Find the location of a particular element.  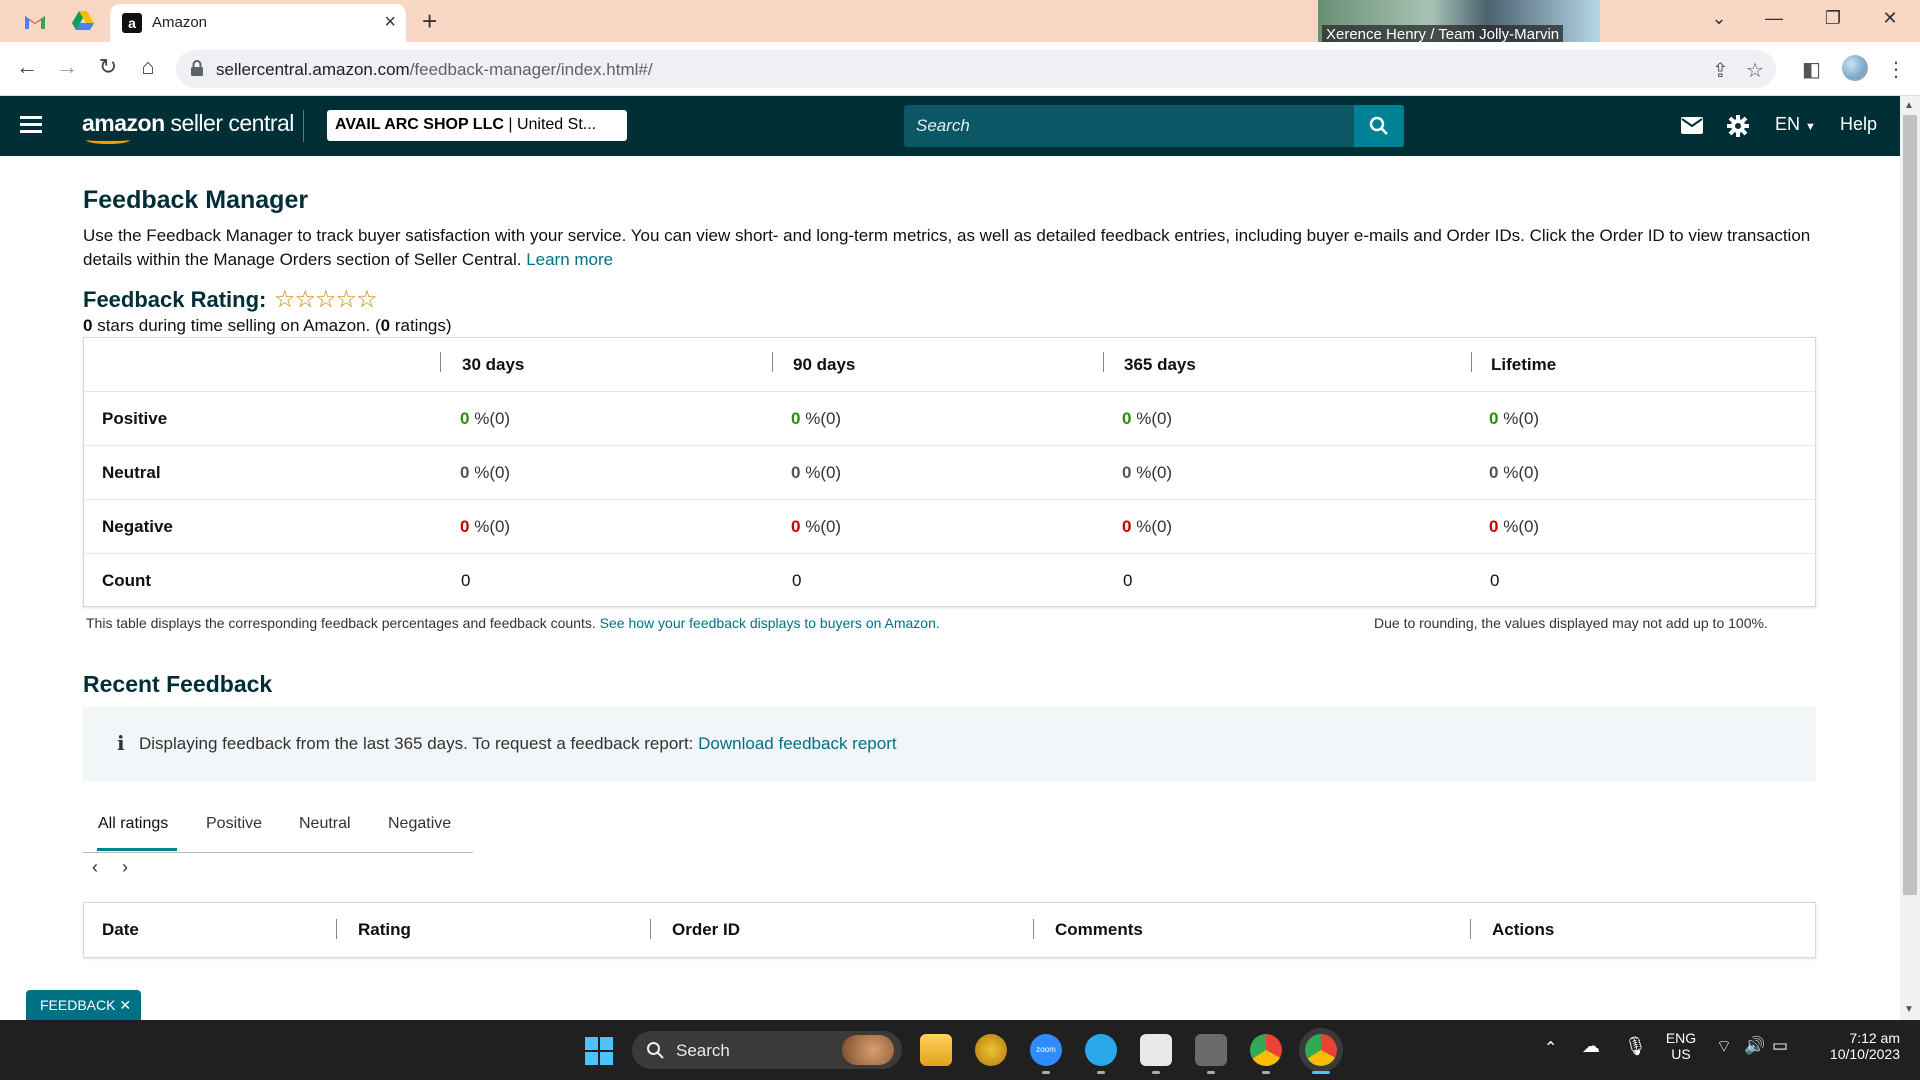

gmail-pinned-tab is located at coordinates (35, 21).